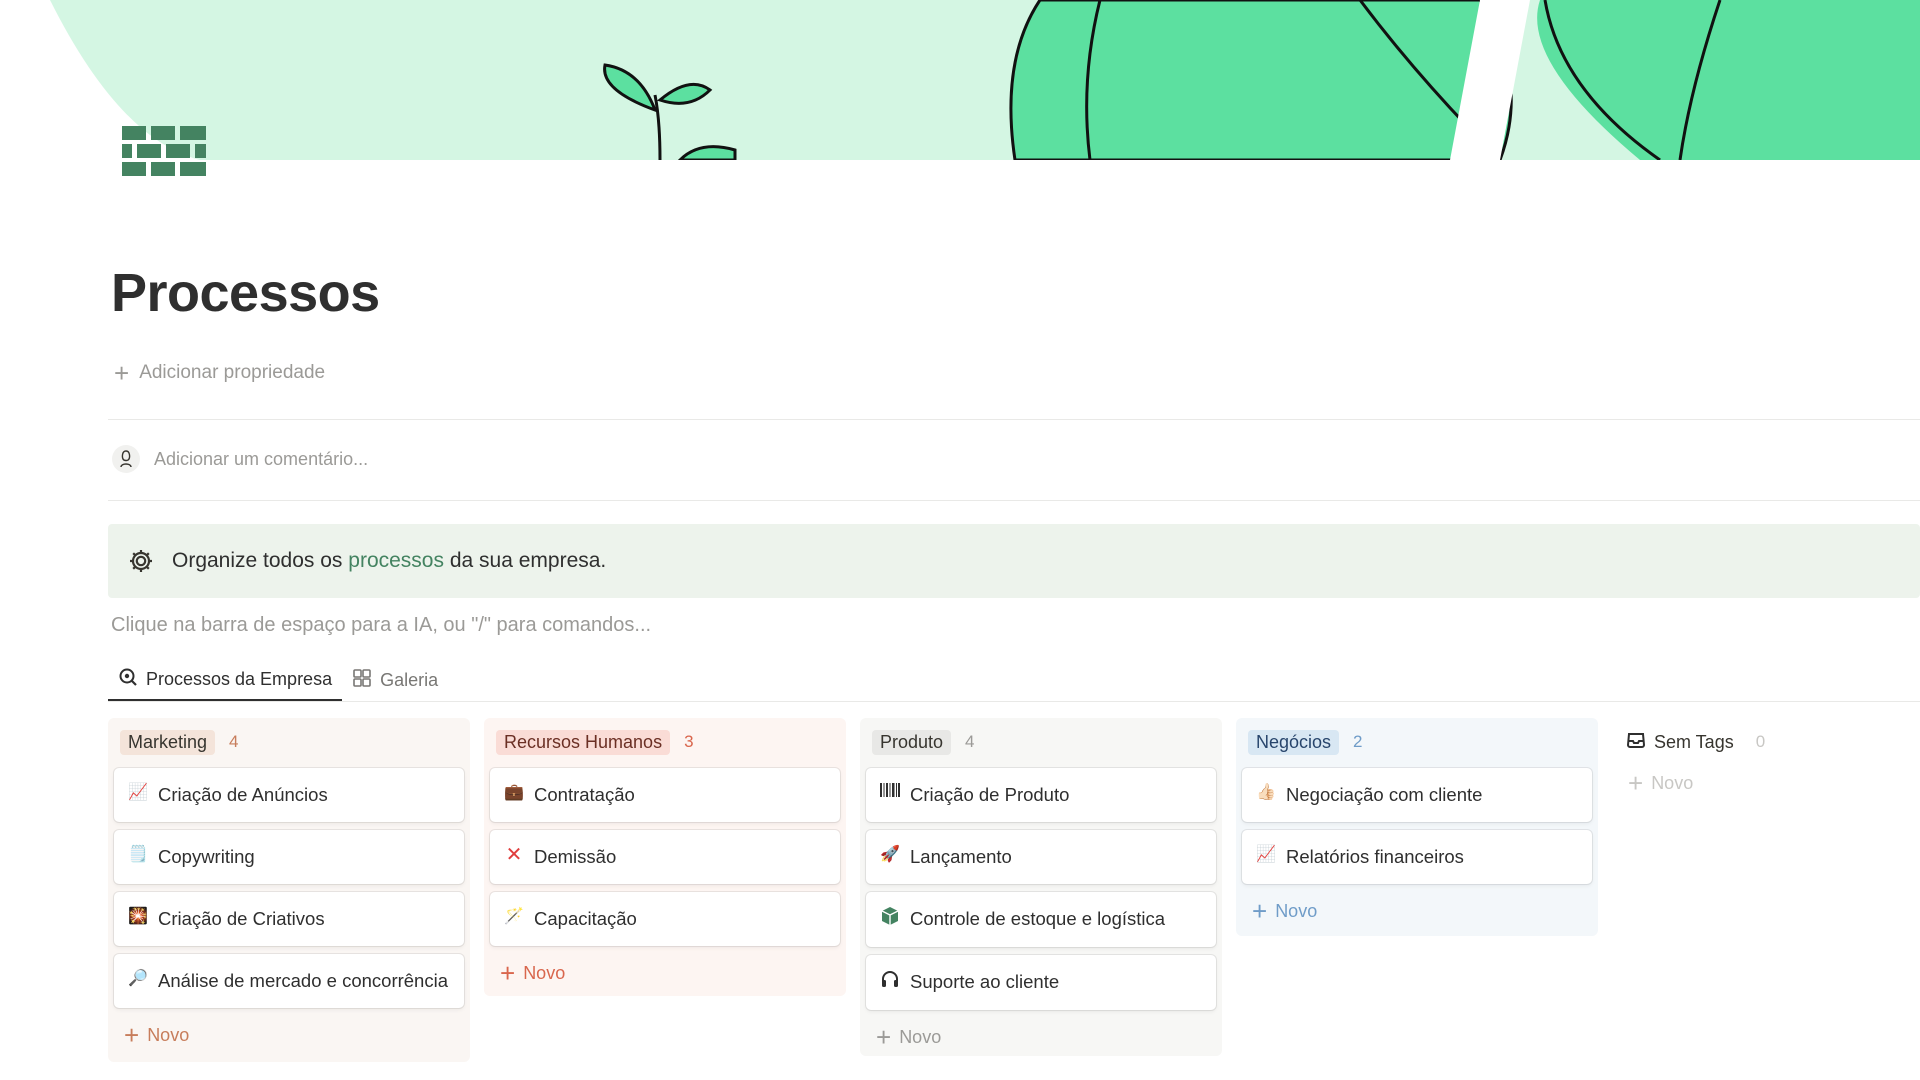  I want to click on briefcase-icon: 💼, so click(514, 792).